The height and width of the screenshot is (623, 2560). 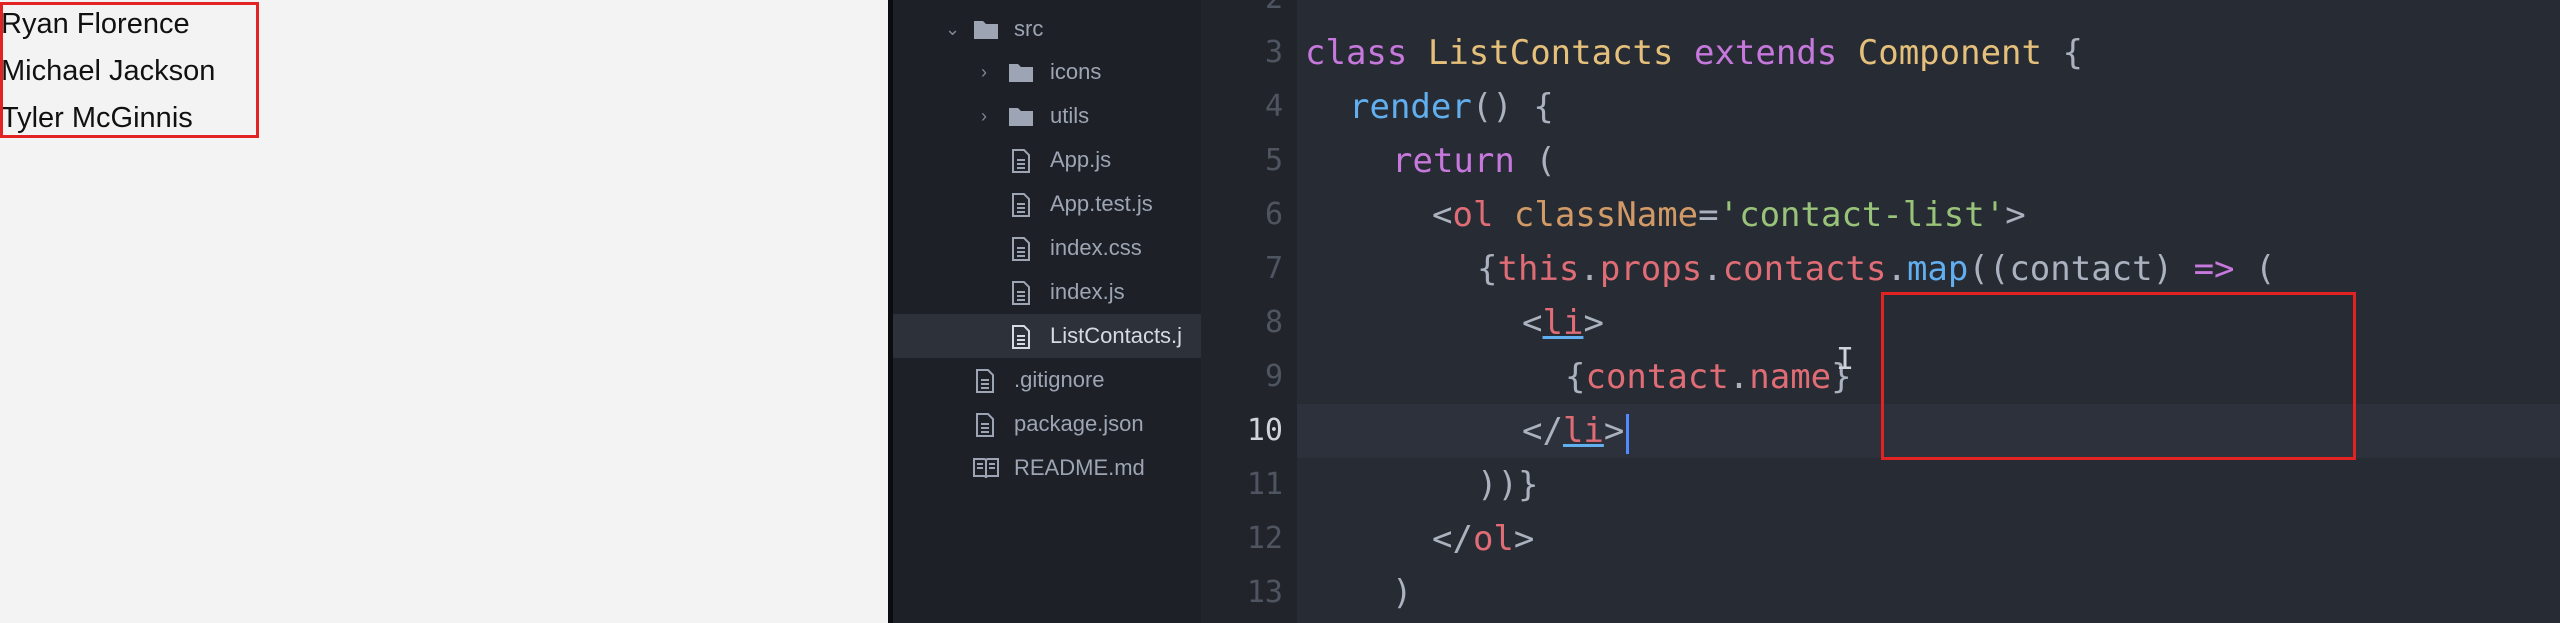 I want to click on code-token: this, so click(x=1538, y=269).